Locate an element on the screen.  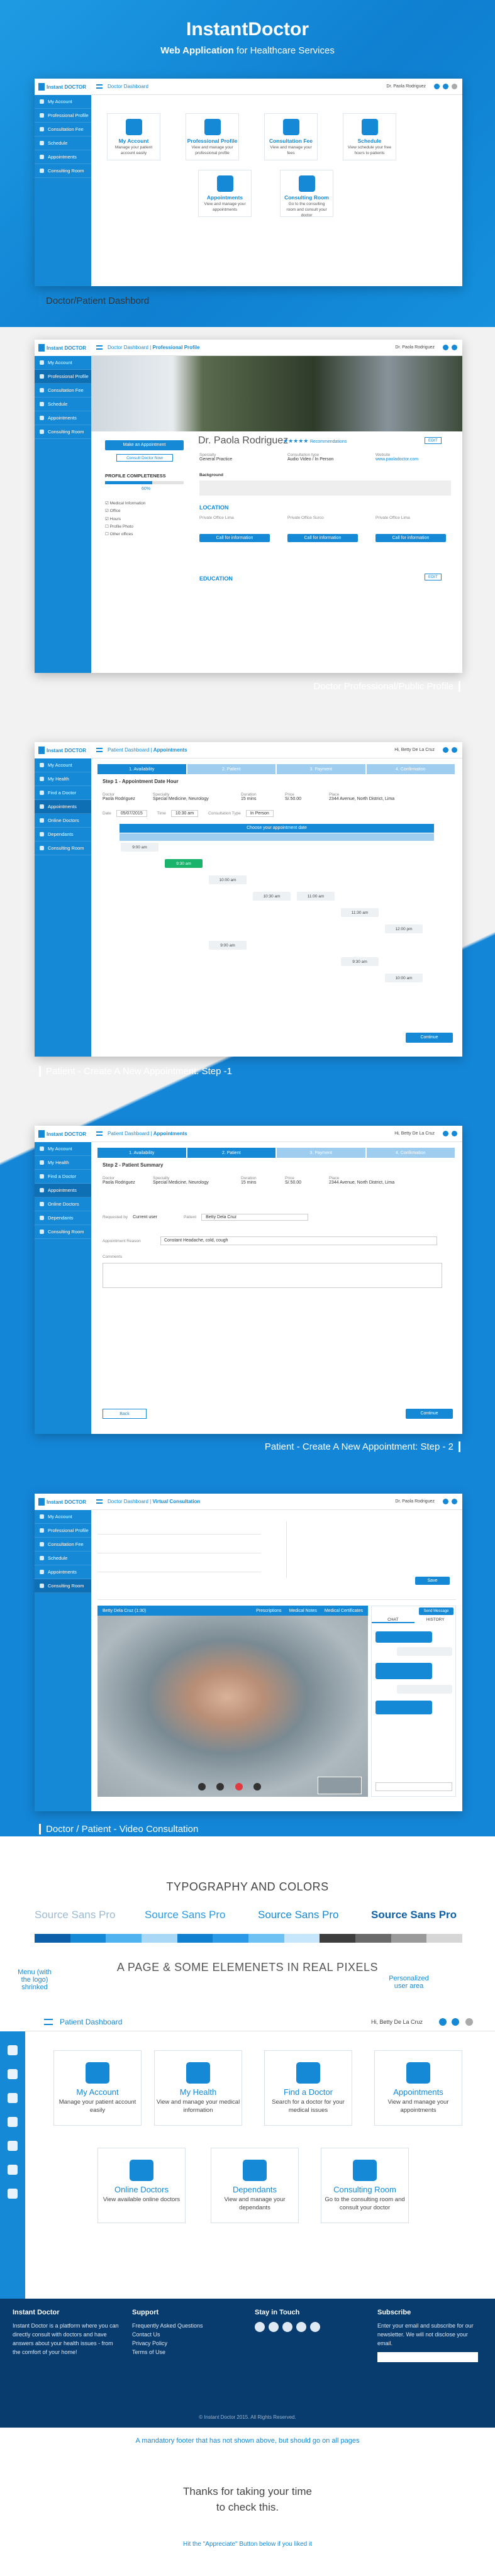
time-slot: 12:00 pm is located at coordinates (404, 928).